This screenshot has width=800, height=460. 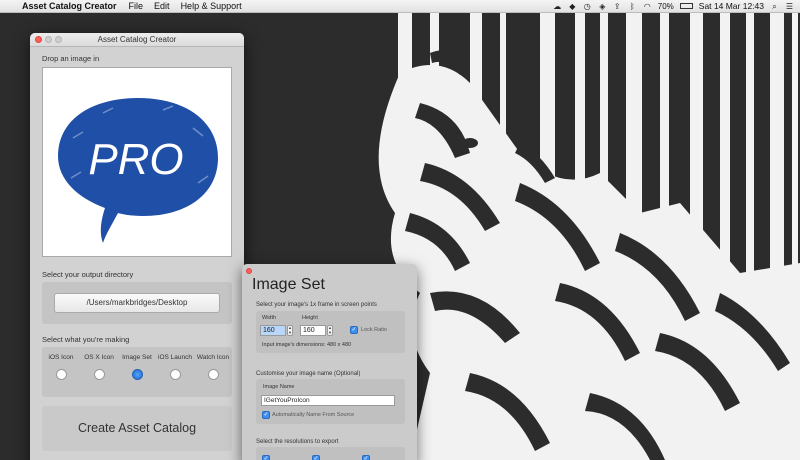 I want to click on image-drop-zone: PRO, so click(x=137, y=162).